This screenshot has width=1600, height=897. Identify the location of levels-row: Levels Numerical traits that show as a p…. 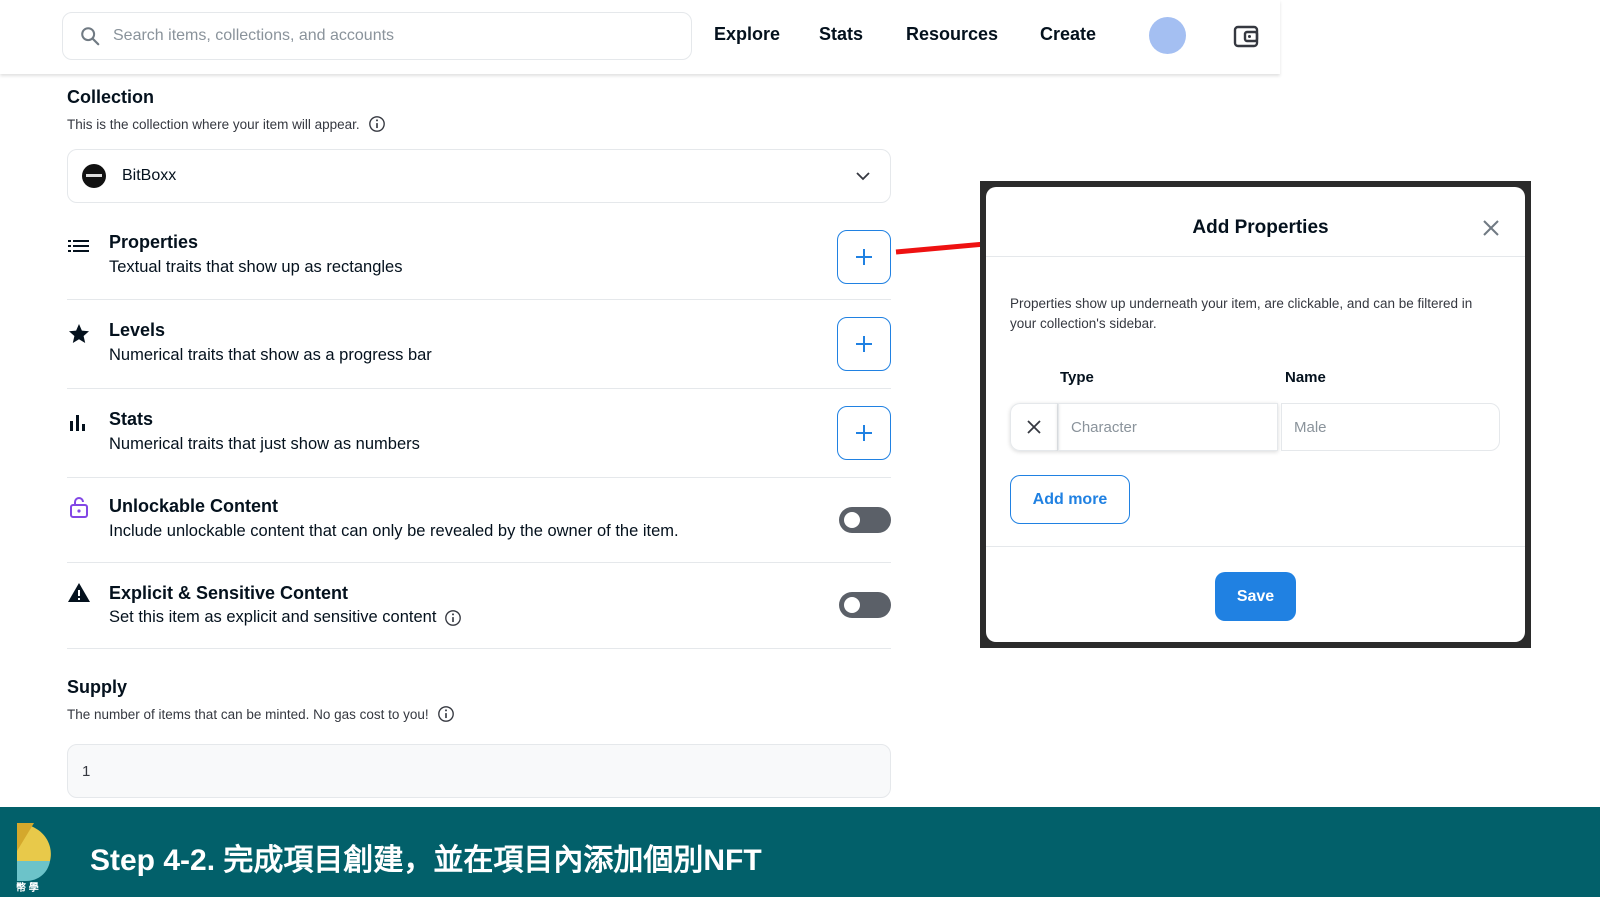
(479, 351).